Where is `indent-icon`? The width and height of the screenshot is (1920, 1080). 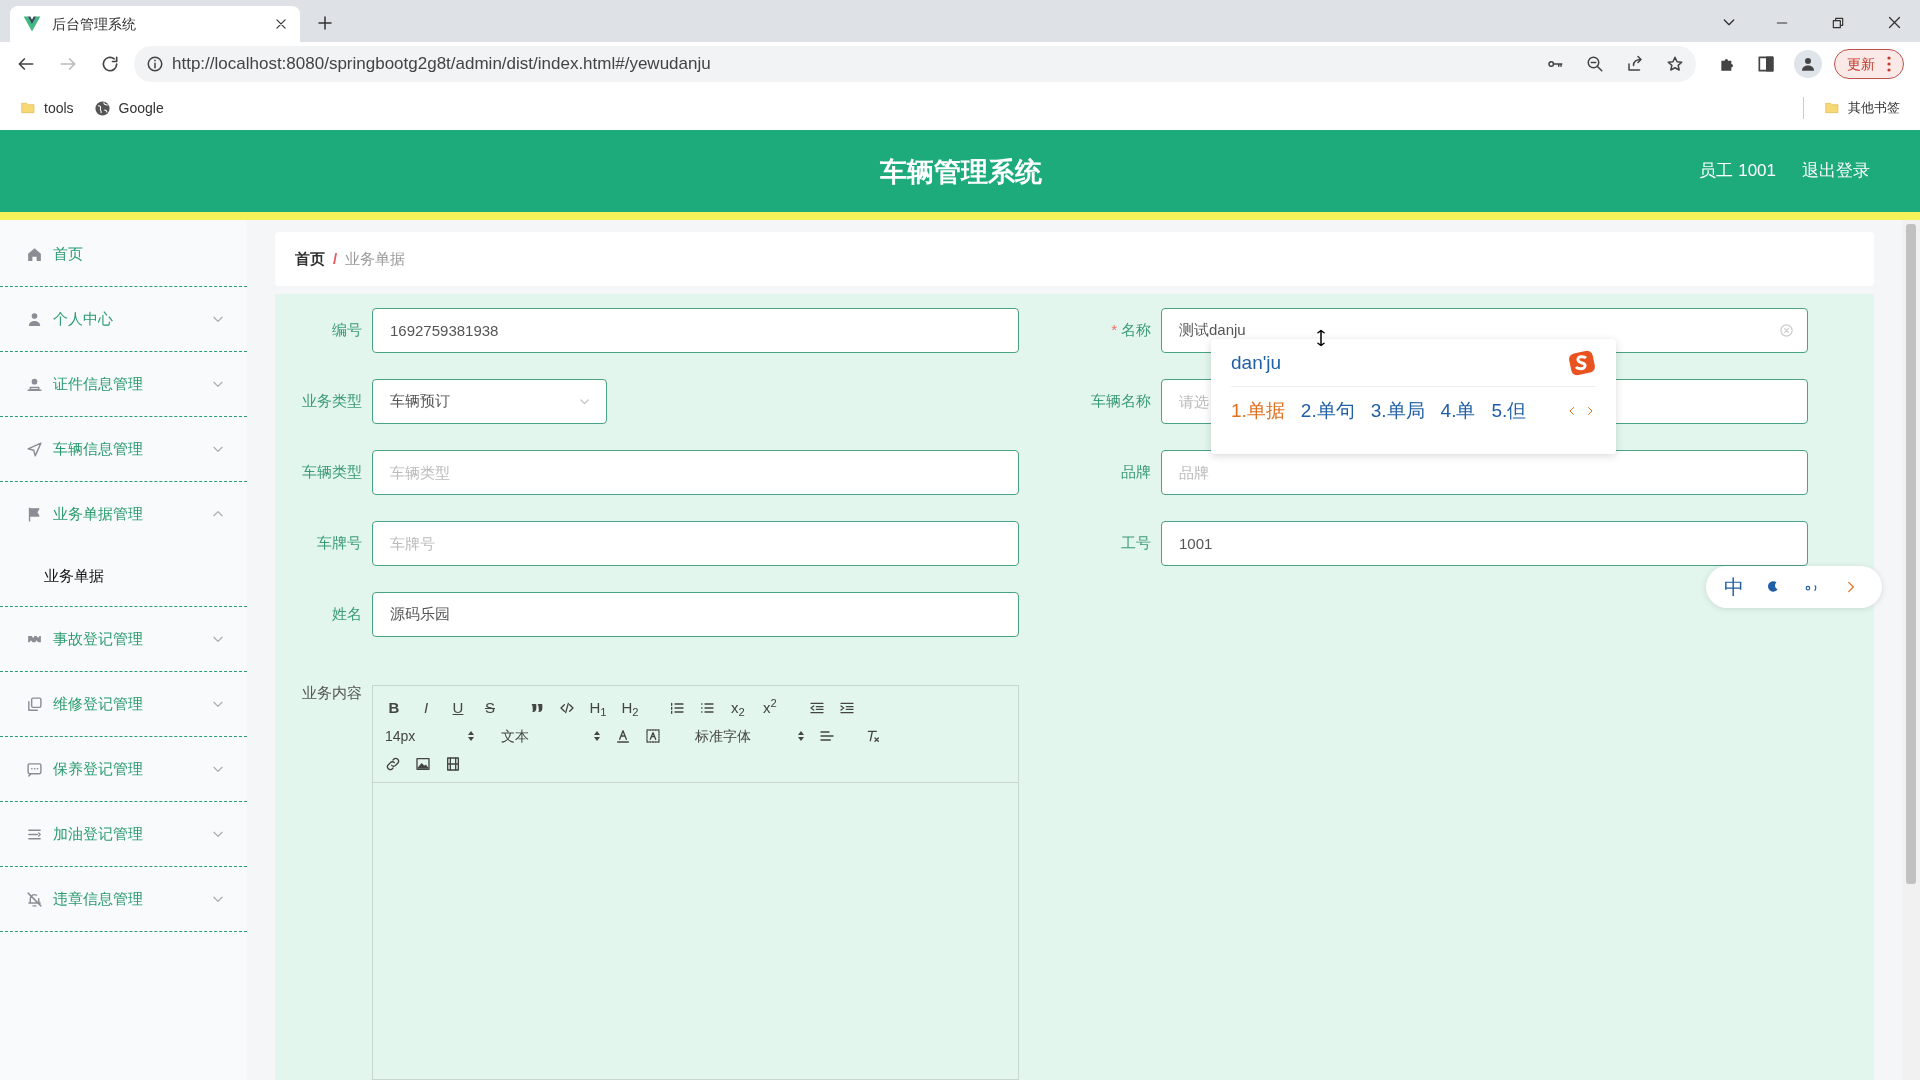 indent-icon is located at coordinates (847, 708).